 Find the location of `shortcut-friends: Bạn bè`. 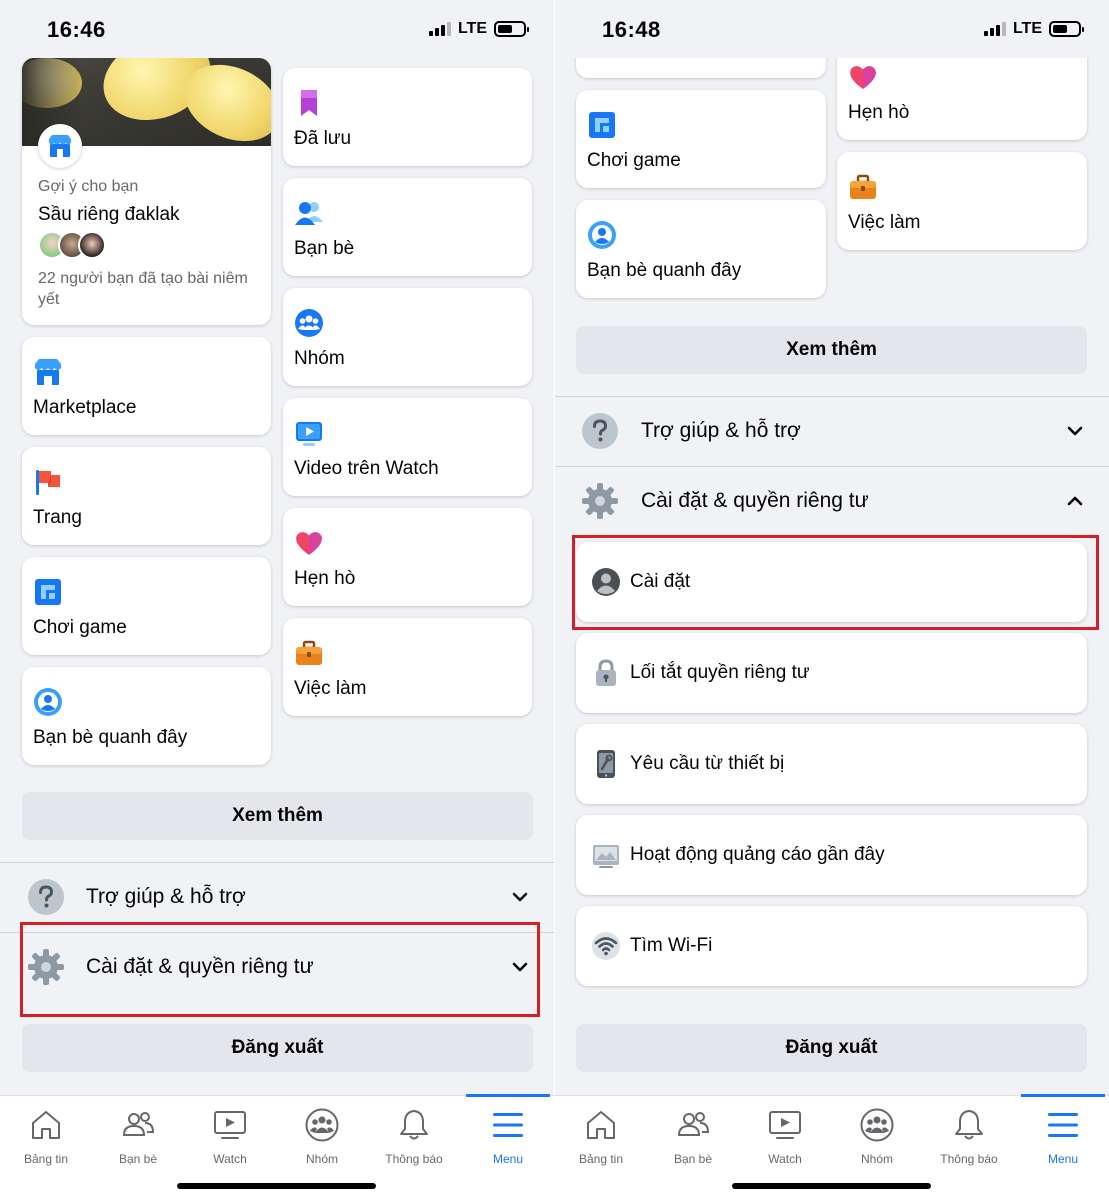

shortcut-friends: Bạn bè is located at coordinates (407, 227).